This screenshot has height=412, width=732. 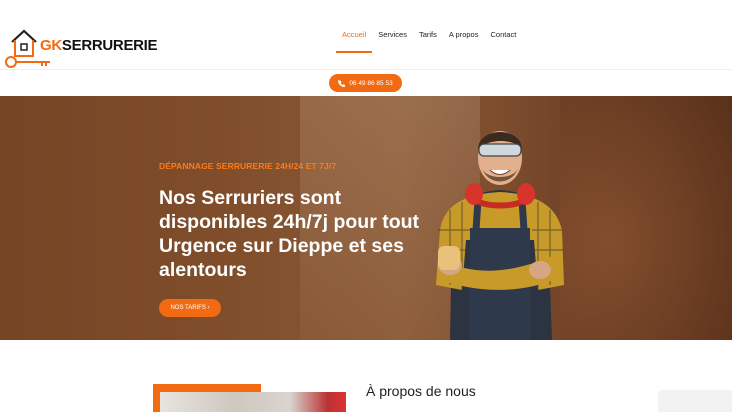 I want to click on nav-a-propos: A propos, so click(x=464, y=34).